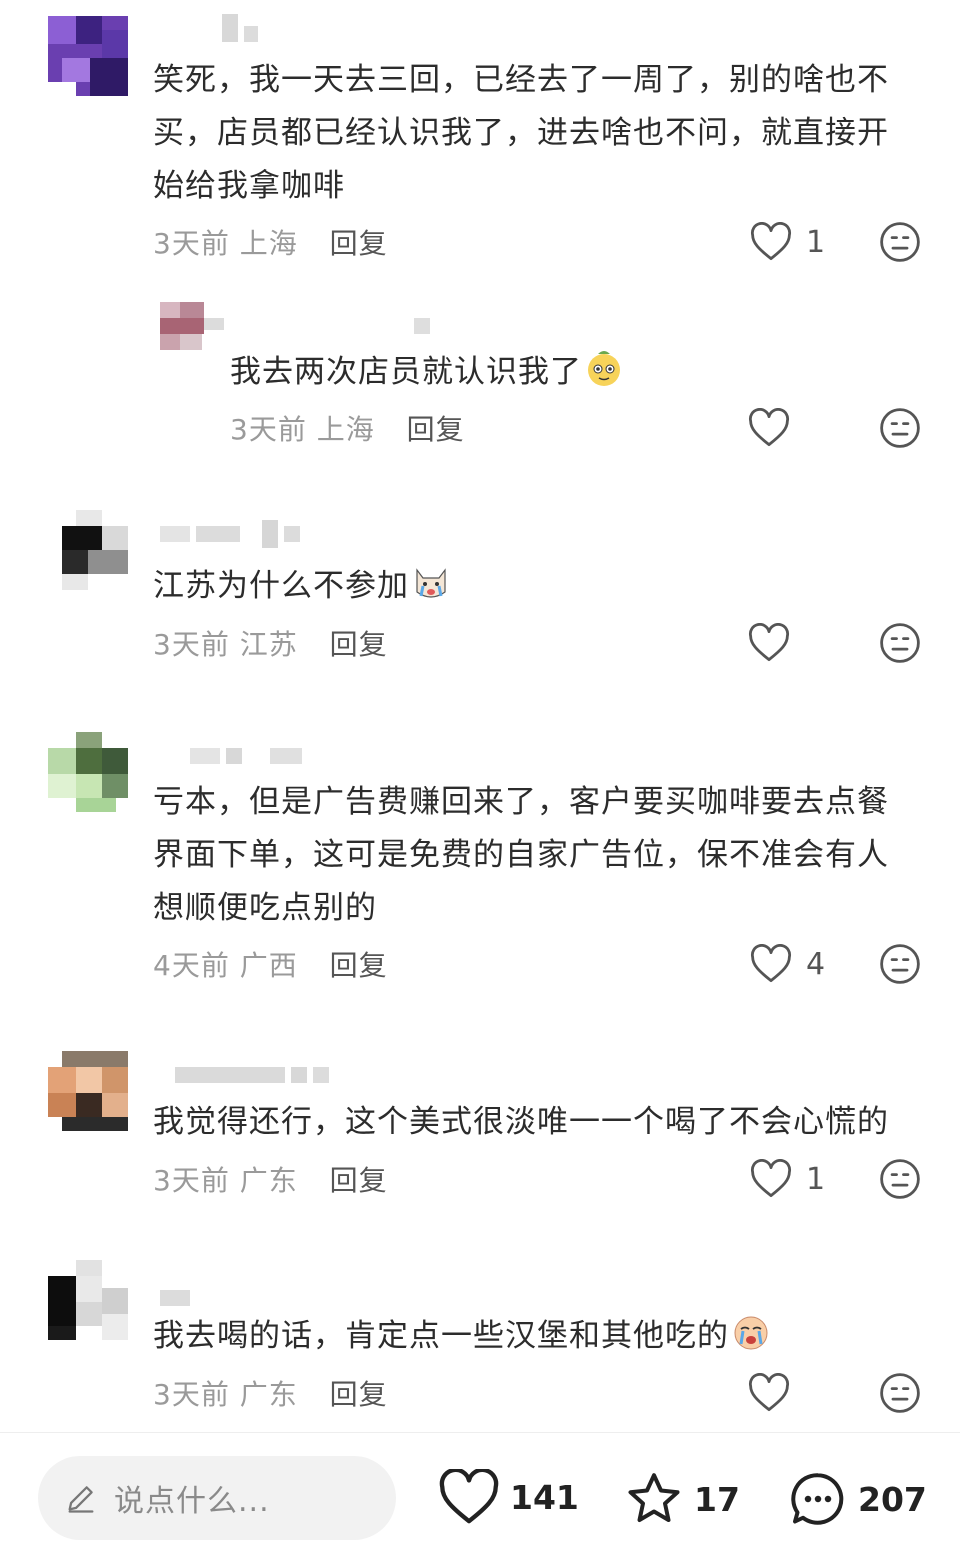  I want to click on star-icon, so click(654, 1497).